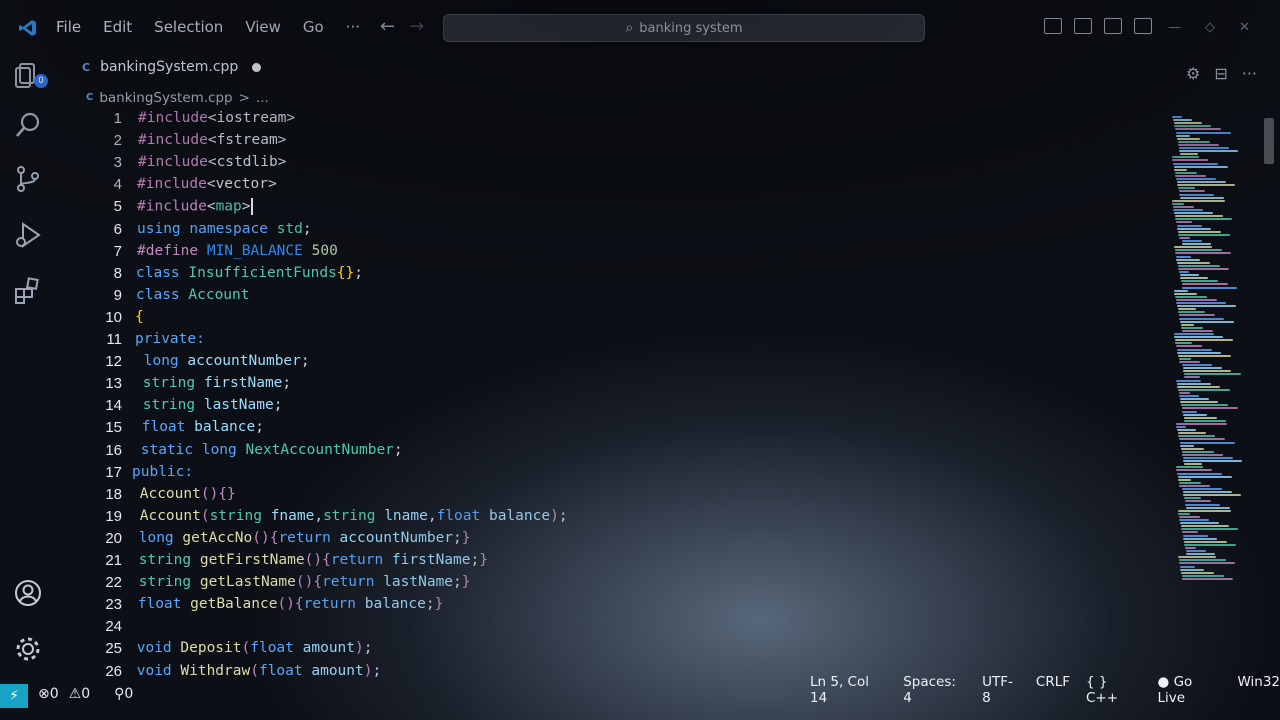 The image size is (1280, 720). Describe the element at coordinates (620, 475) in the screenshot. I see `code-line: 17 public:` at that location.